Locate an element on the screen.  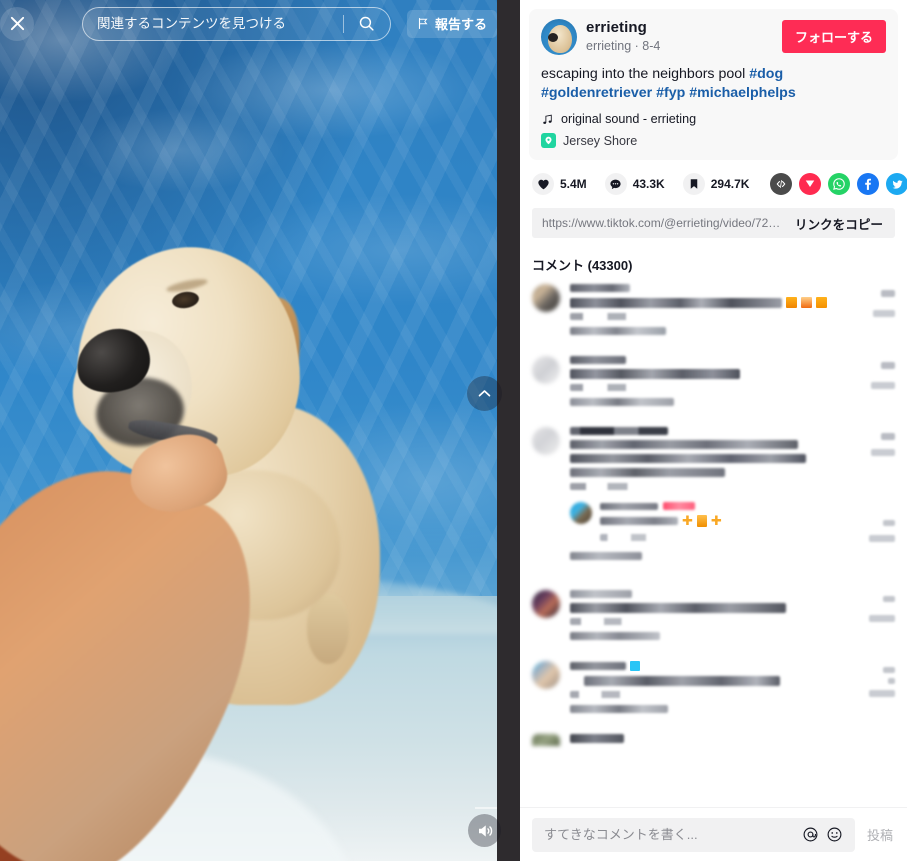
reply-emoji-3: ✚ is located at coordinates (716, 520).